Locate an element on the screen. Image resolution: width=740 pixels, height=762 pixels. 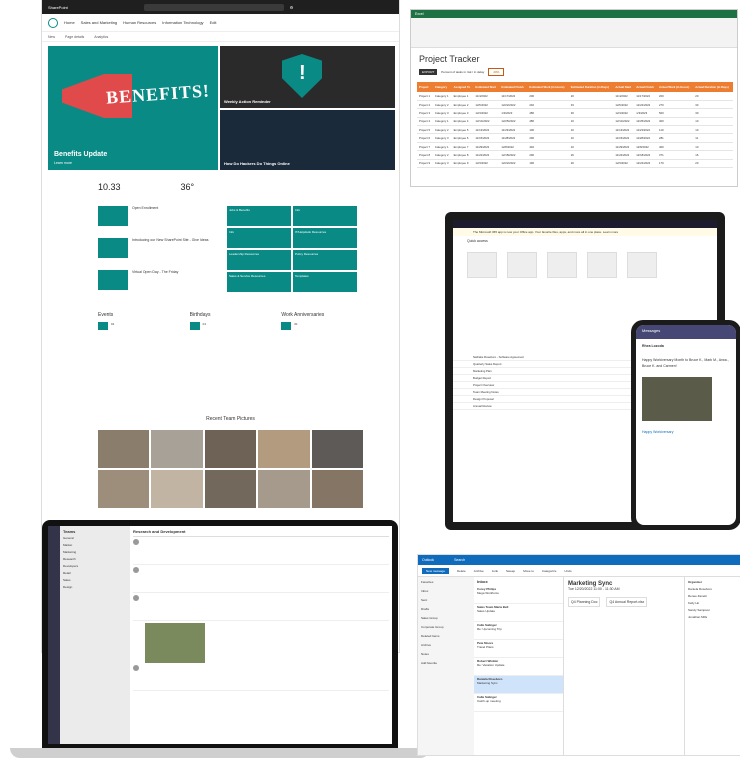
nav-home: Home is located at coordinates (69, 22).